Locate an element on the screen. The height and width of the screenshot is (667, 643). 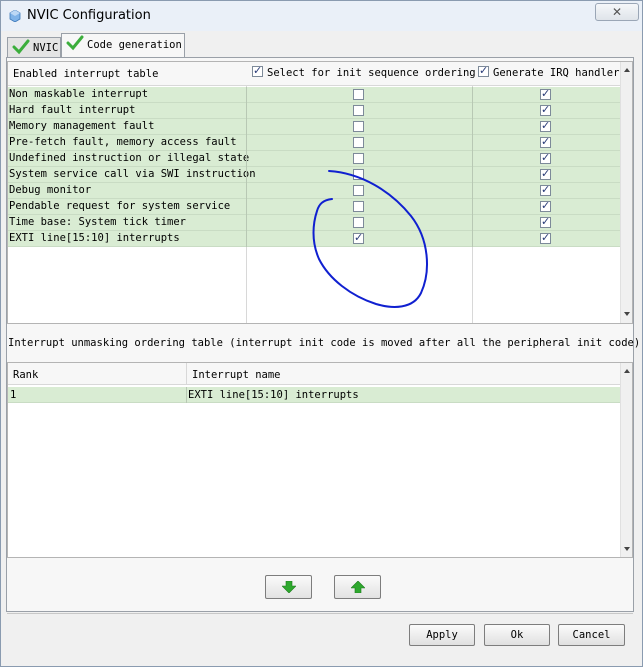
interrupt-name: Debug monitor is located at coordinates (50, 190).